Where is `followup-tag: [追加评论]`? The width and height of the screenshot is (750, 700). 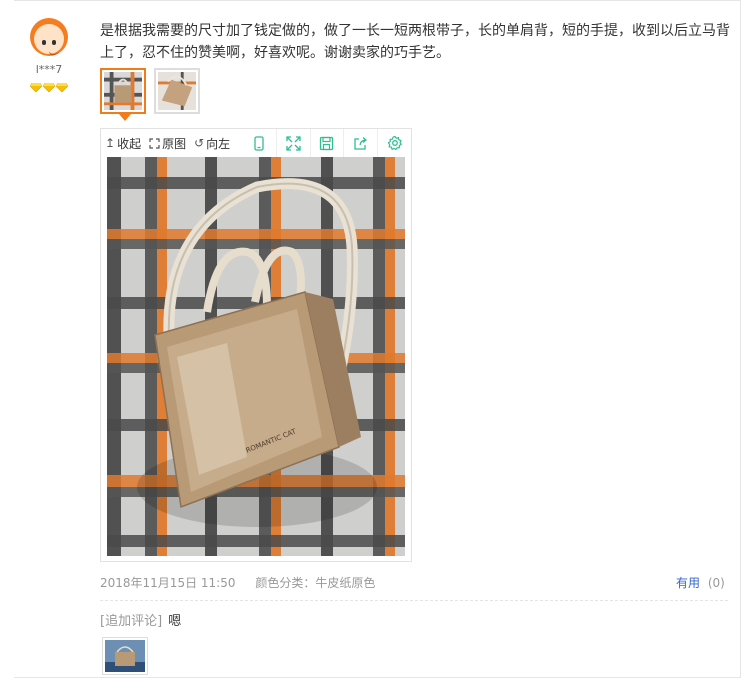 followup-tag: [追加评论] is located at coordinates (131, 621).